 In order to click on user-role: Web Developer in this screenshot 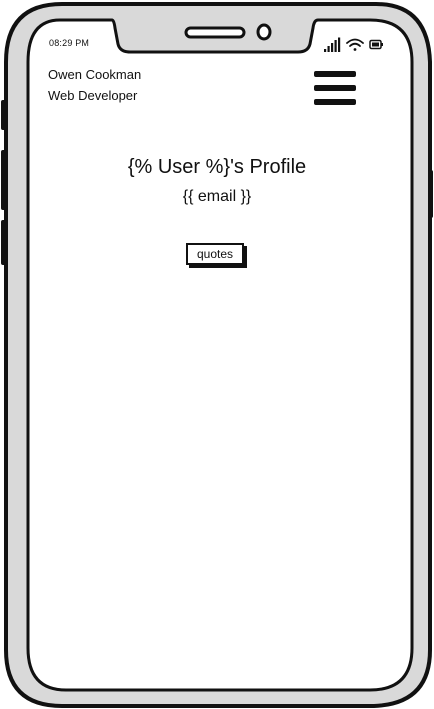, I will do `click(93, 95)`.